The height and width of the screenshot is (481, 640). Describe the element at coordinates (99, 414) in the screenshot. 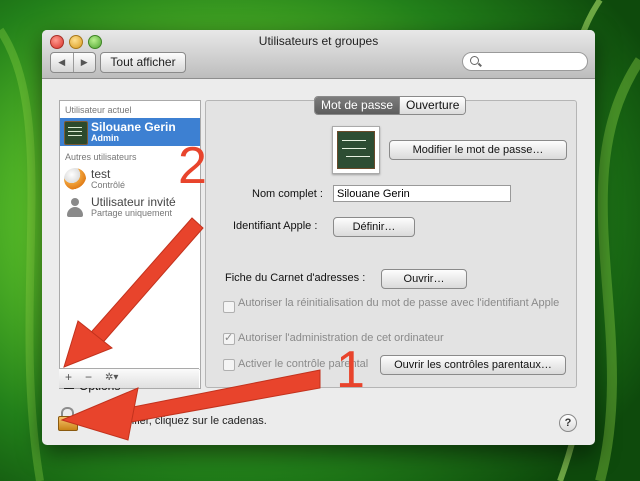

I see `arrow-1-head` at that location.